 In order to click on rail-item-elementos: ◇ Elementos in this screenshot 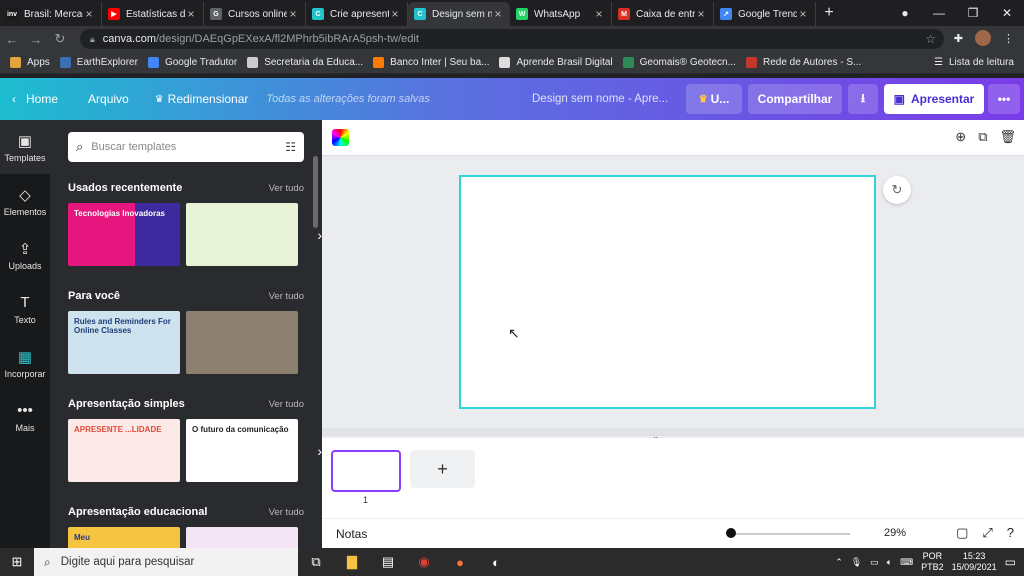, I will do `click(25, 201)`.